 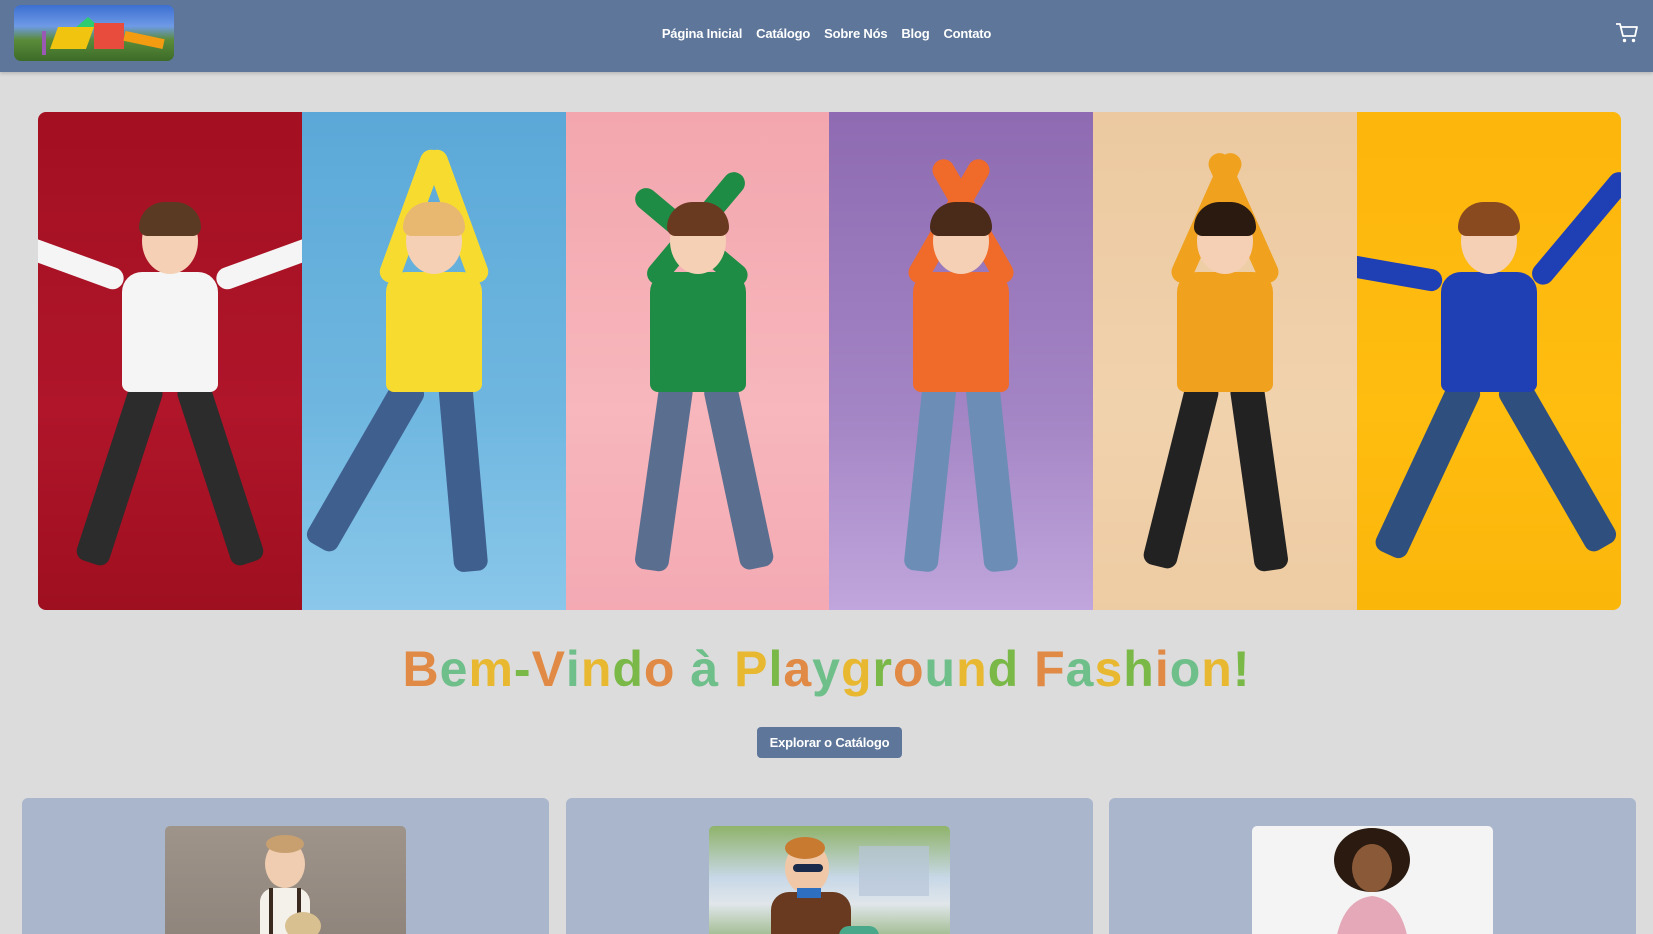 I want to click on nav-link-catalog: Catálogo, so click(x=783, y=33).